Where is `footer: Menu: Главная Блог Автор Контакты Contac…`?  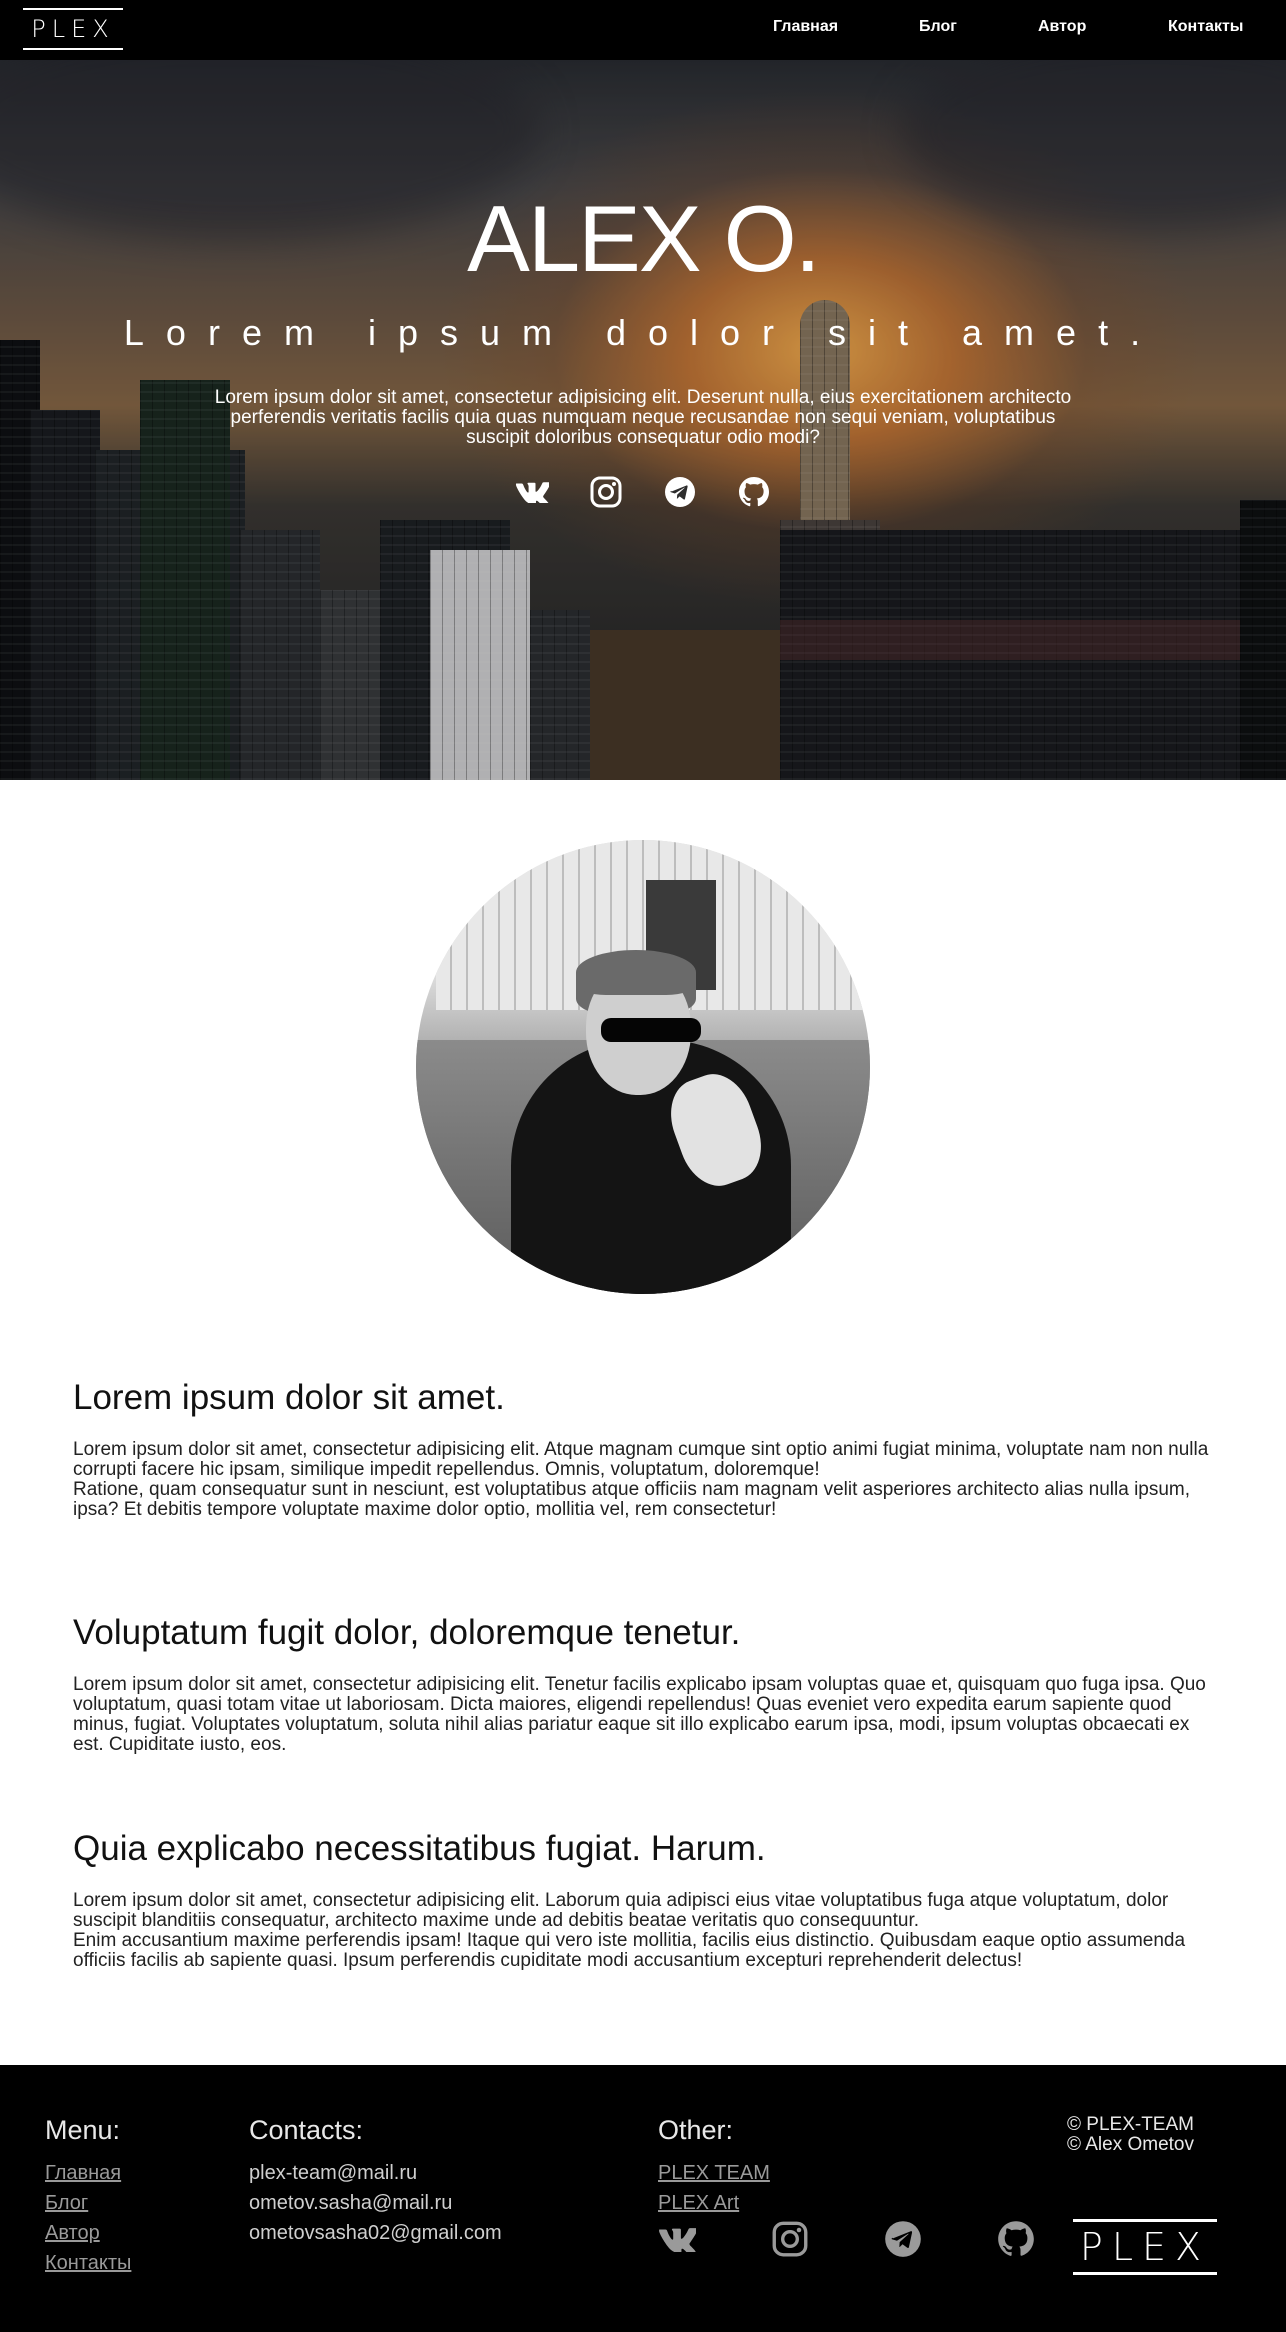
footer: Menu: Главная Блог Автор Контакты Contac… is located at coordinates (643, 2198).